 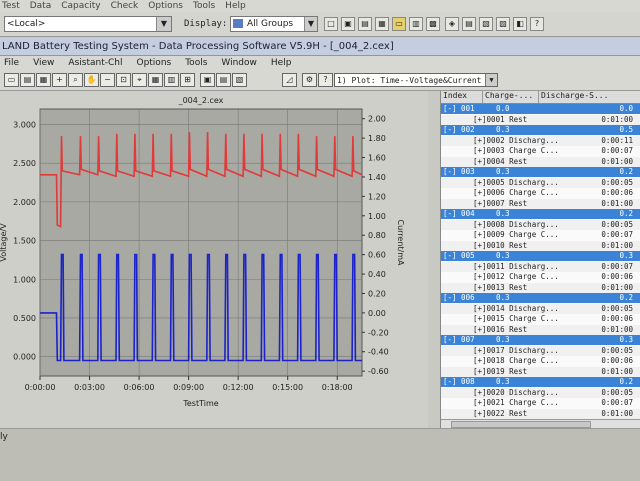 What do you see at coordinates (187, 80) in the screenshot?
I see `compare-icon: ⊞` at bounding box center [187, 80].